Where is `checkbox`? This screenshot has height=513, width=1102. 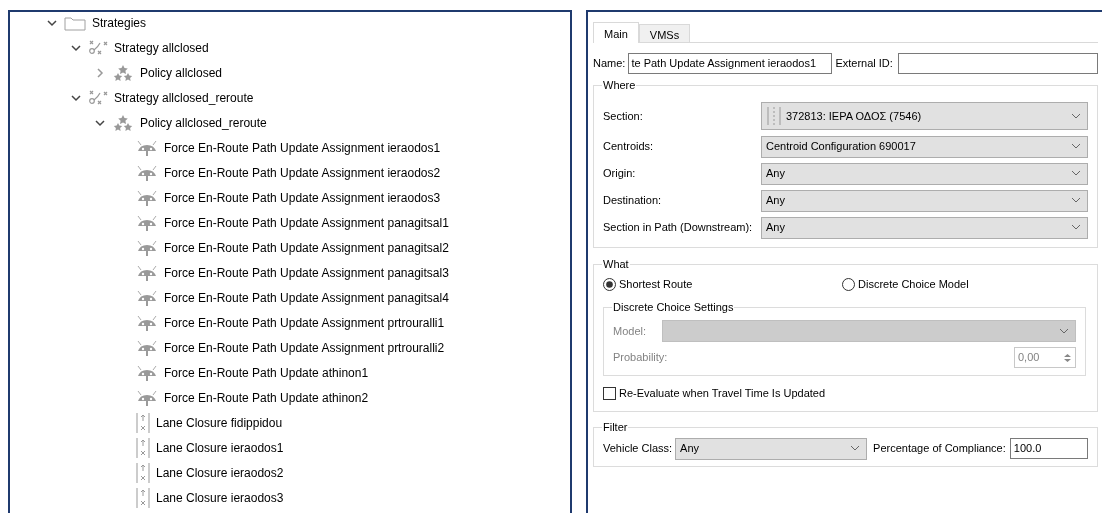
checkbox is located at coordinates (609, 393).